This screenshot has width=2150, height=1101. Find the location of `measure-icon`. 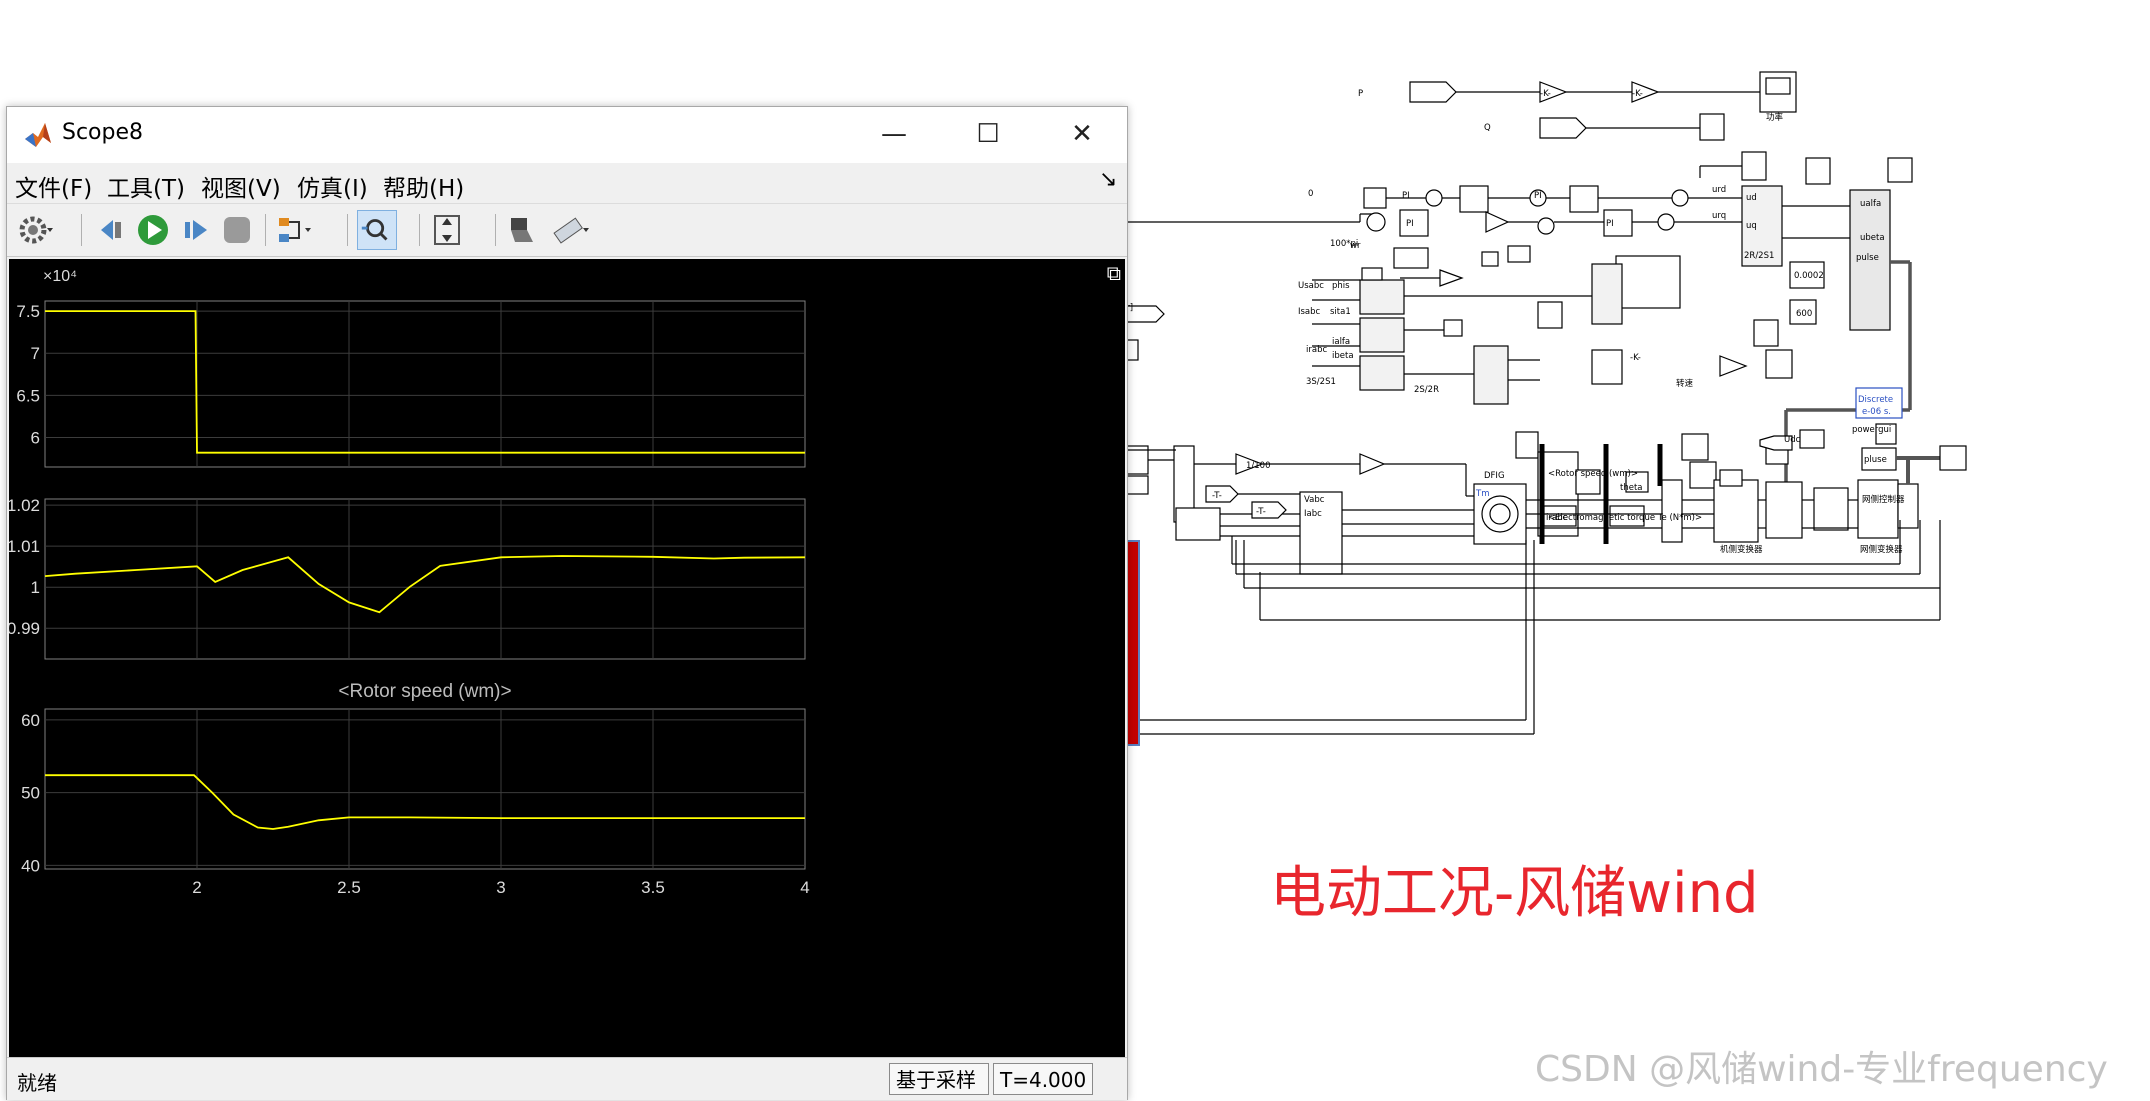

measure-icon is located at coordinates (569, 230).